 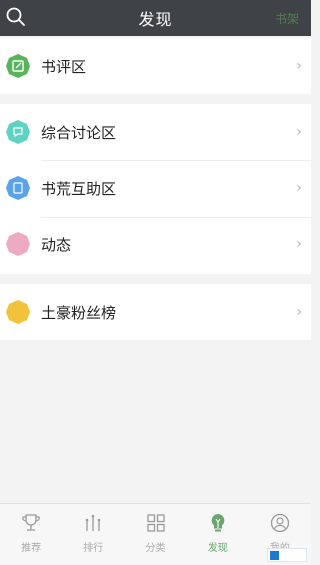 I want to click on menu-item-label: 书评区, so click(x=64, y=67).